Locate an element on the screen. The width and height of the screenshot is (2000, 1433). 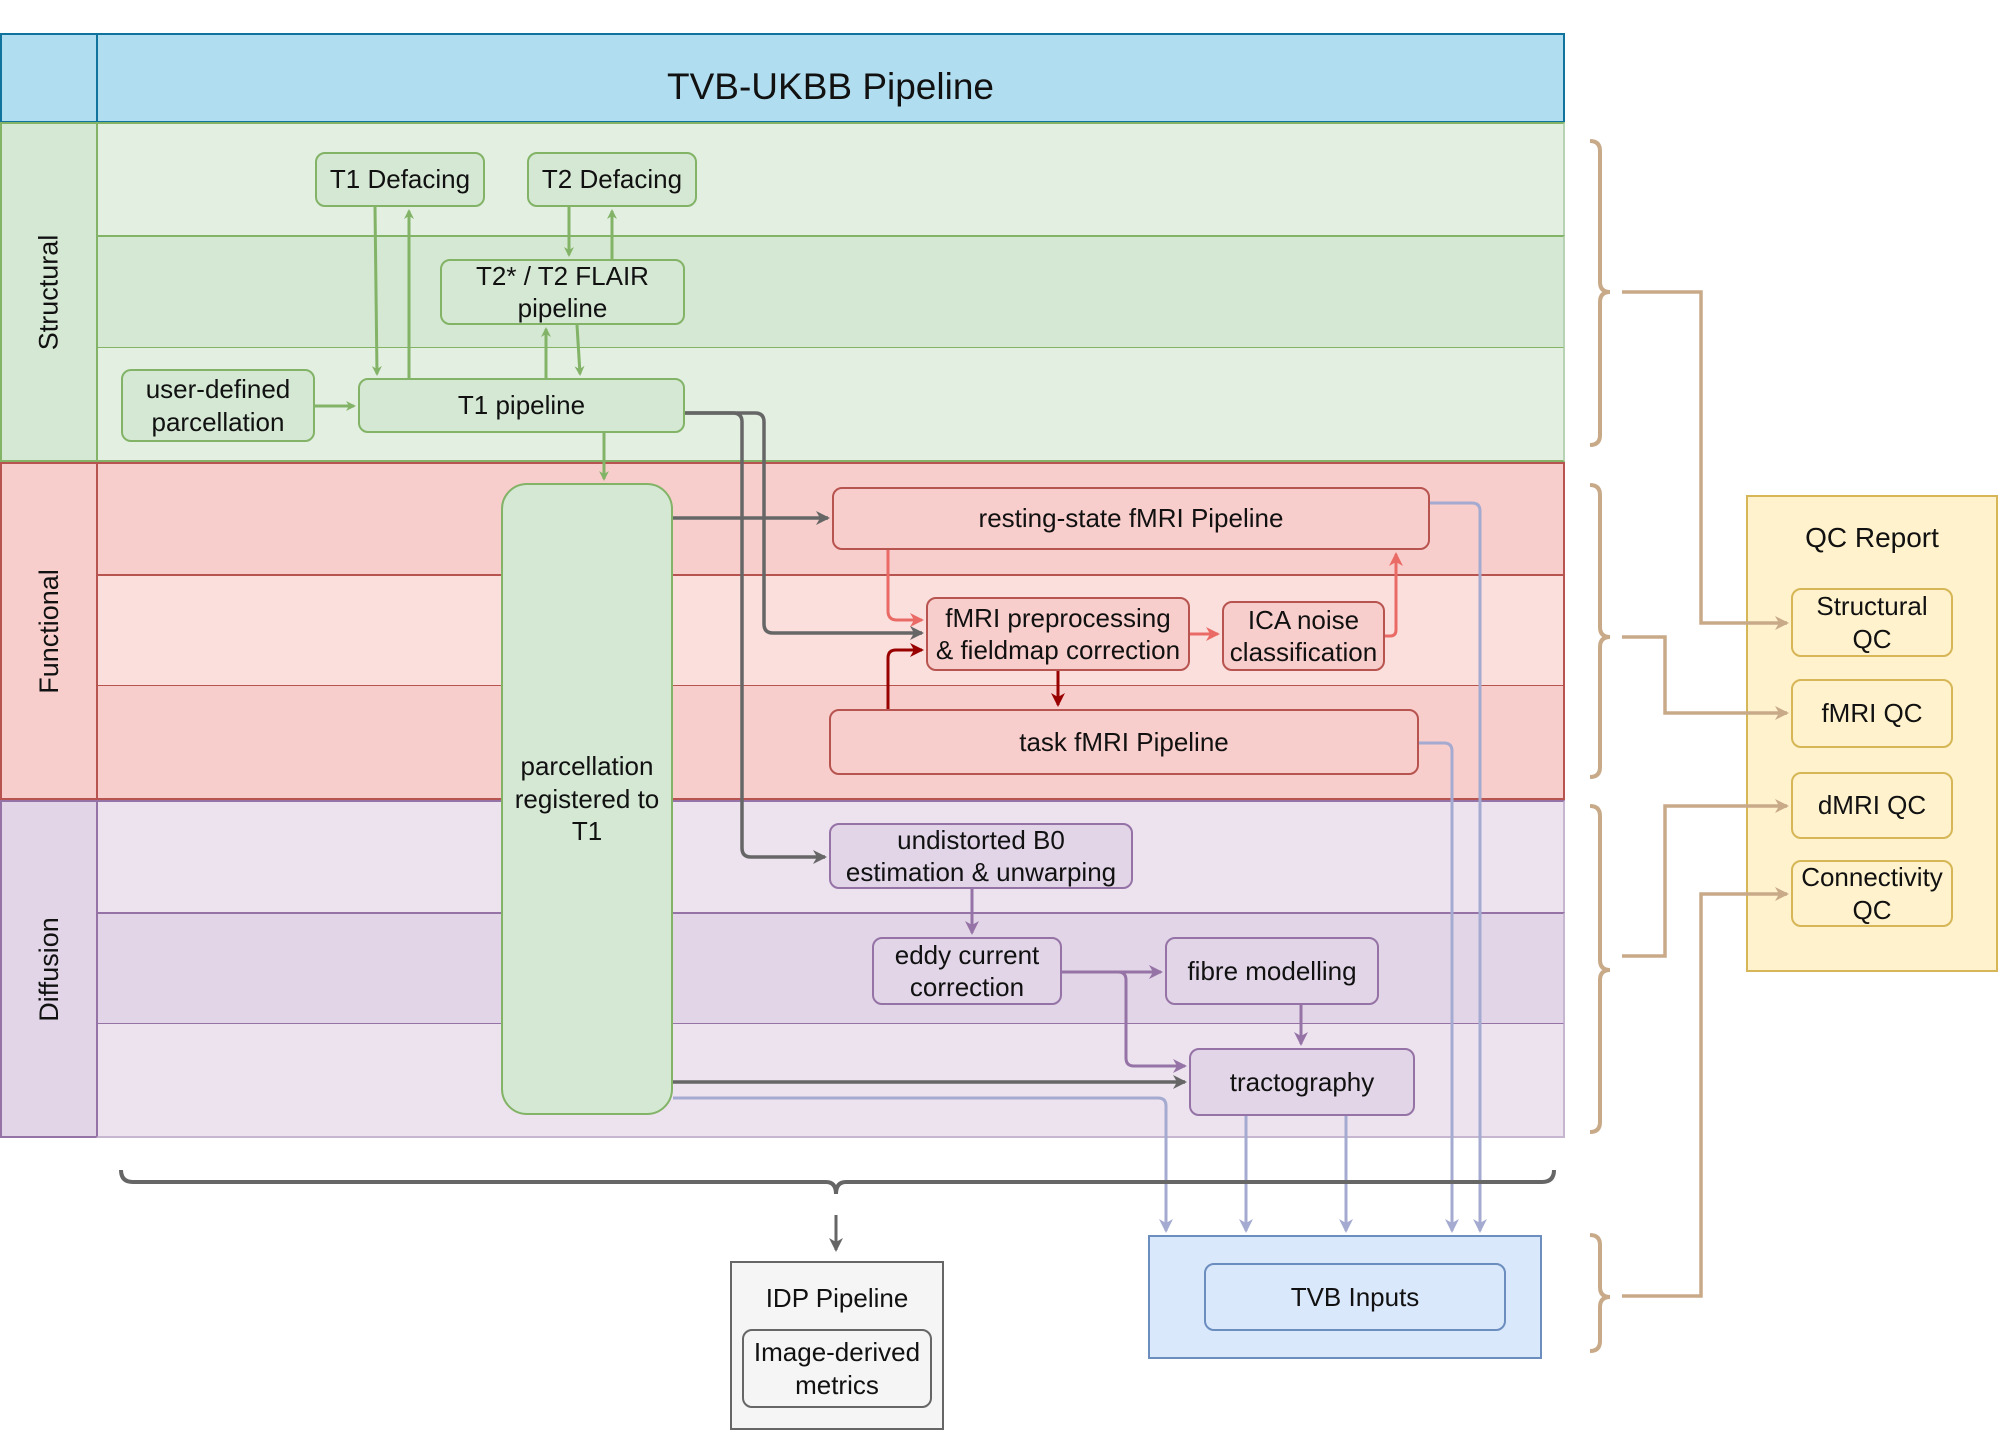
arrow-task-to-fmriprep is located at coordinates (905, 676).